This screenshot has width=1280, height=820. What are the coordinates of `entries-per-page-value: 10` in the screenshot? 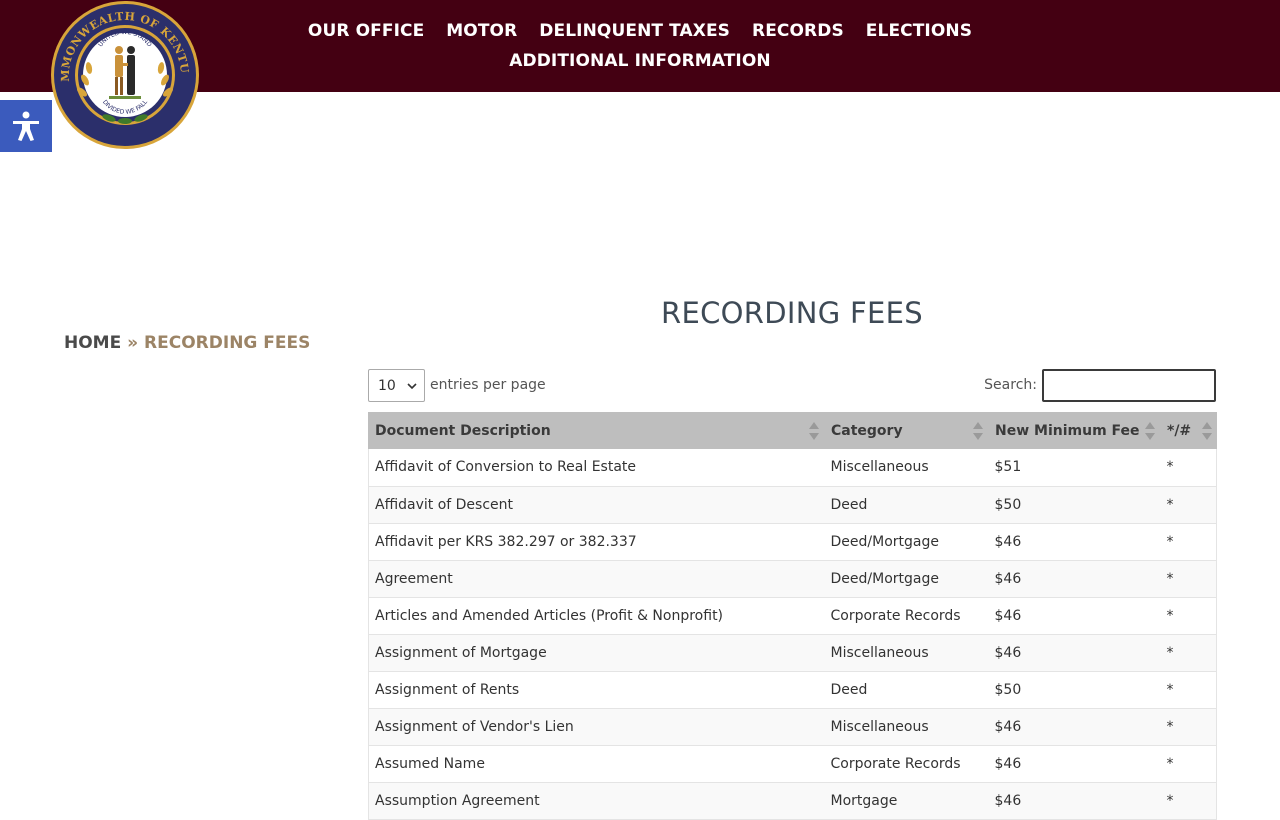 It's located at (387, 385).